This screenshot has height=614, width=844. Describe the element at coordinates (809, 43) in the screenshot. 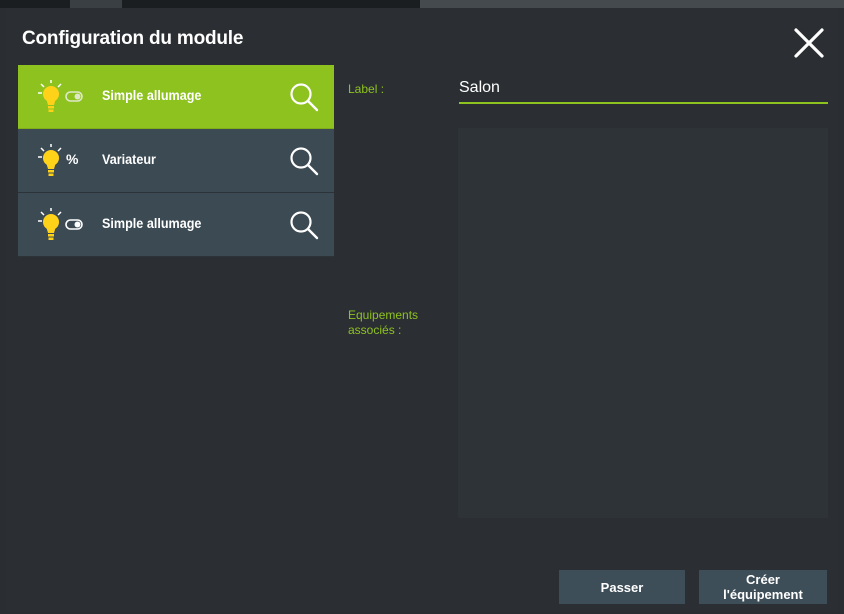

I see `close-icon` at that location.